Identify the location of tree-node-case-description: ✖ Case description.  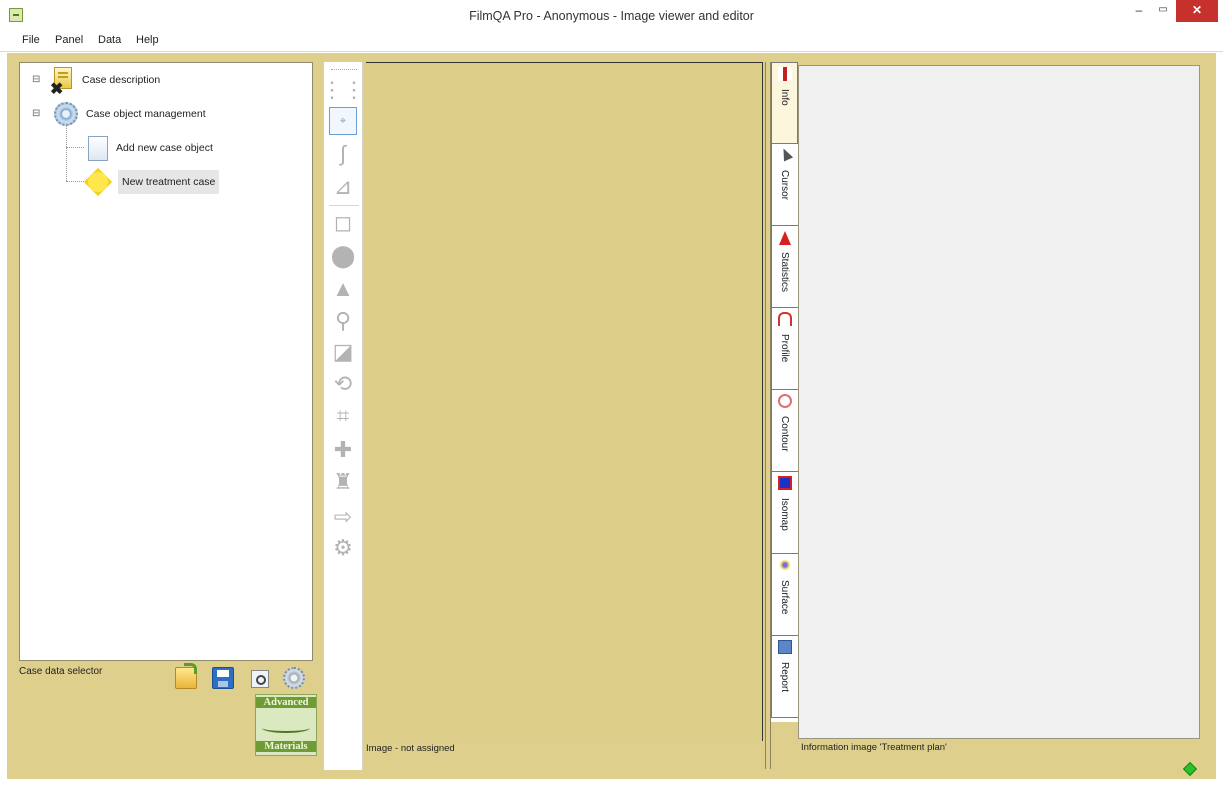
(105, 82).